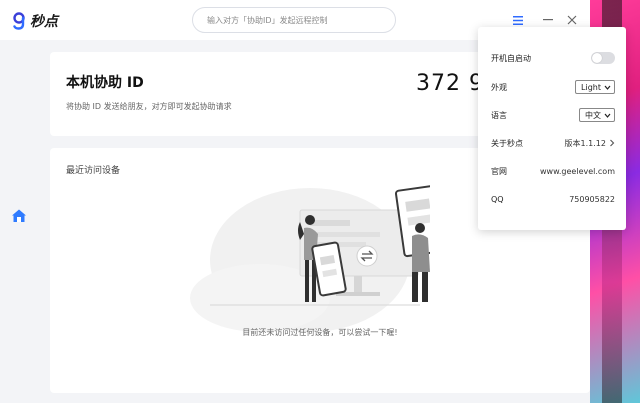  Describe the element at coordinates (603, 58) in the screenshot. I see `autostart-toggle` at that location.